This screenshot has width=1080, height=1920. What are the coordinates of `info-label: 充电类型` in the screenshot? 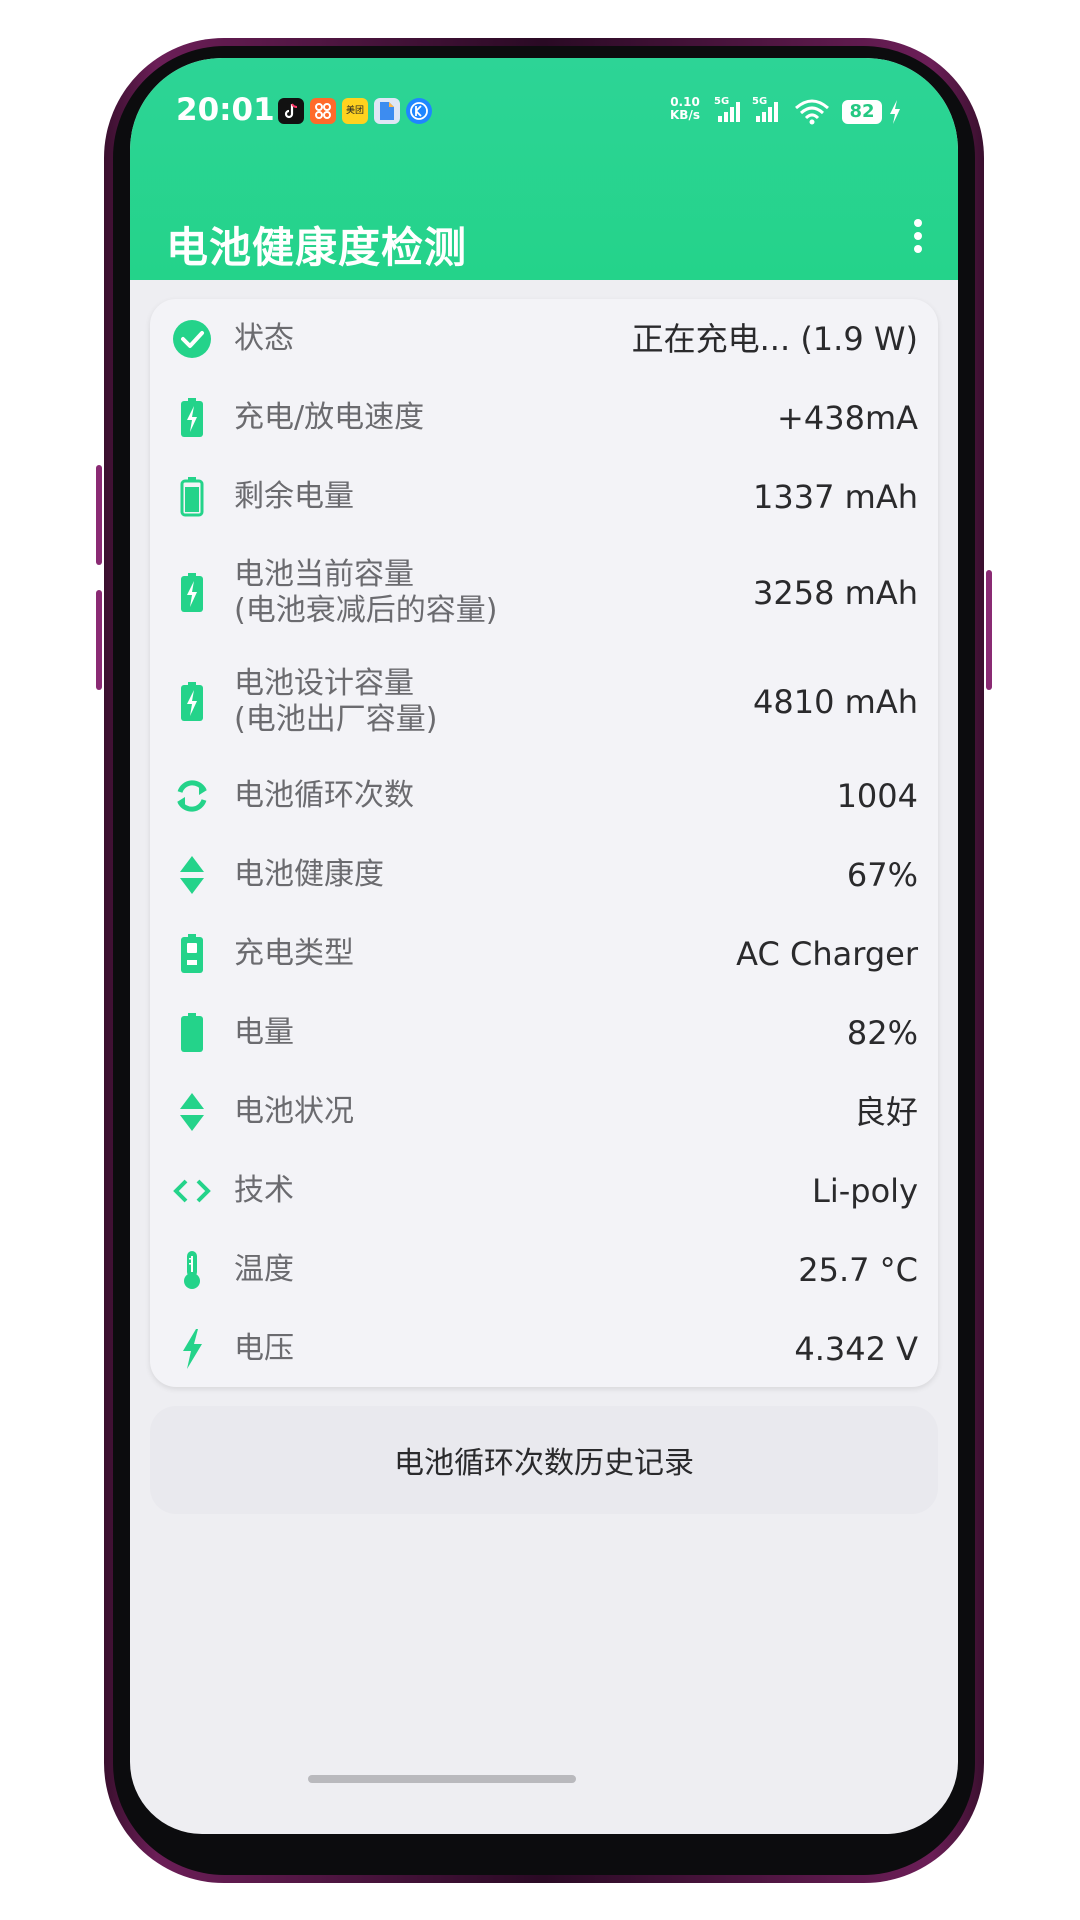 It's located at (294, 953).